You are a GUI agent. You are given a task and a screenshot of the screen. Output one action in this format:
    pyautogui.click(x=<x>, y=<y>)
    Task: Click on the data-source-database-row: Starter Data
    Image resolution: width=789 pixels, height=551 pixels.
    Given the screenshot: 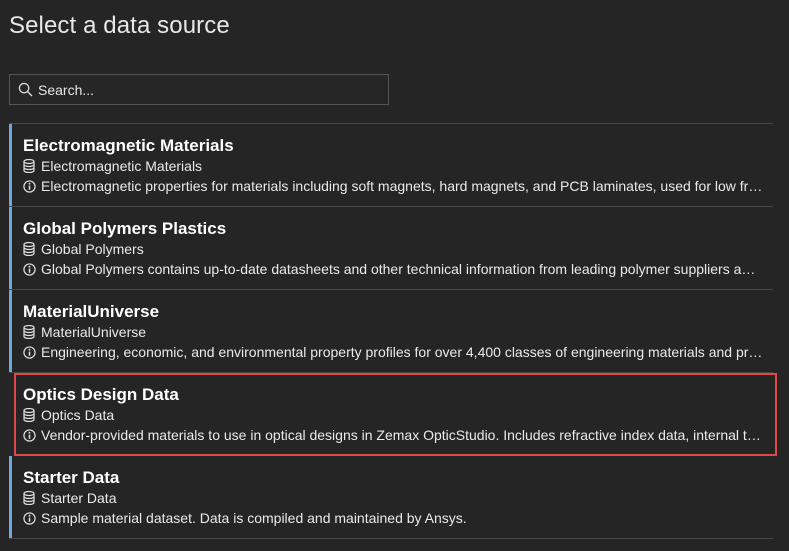 What is the action you would take?
    pyautogui.click(x=393, y=498)
    